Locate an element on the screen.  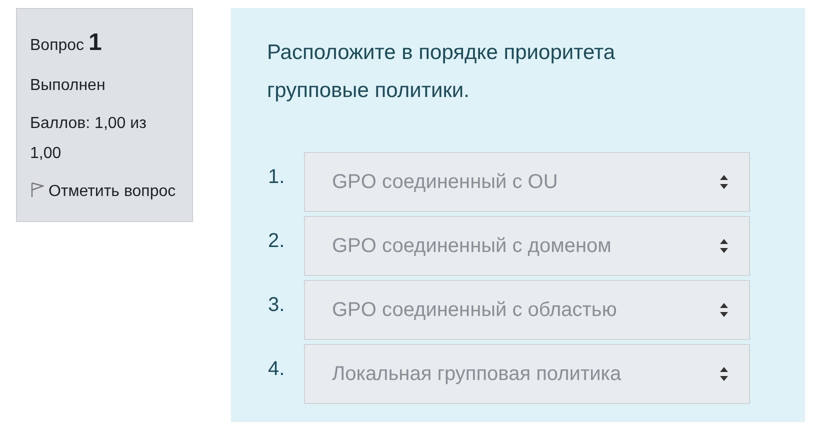
answer-number: 3. is located at coordinates (276, 305).